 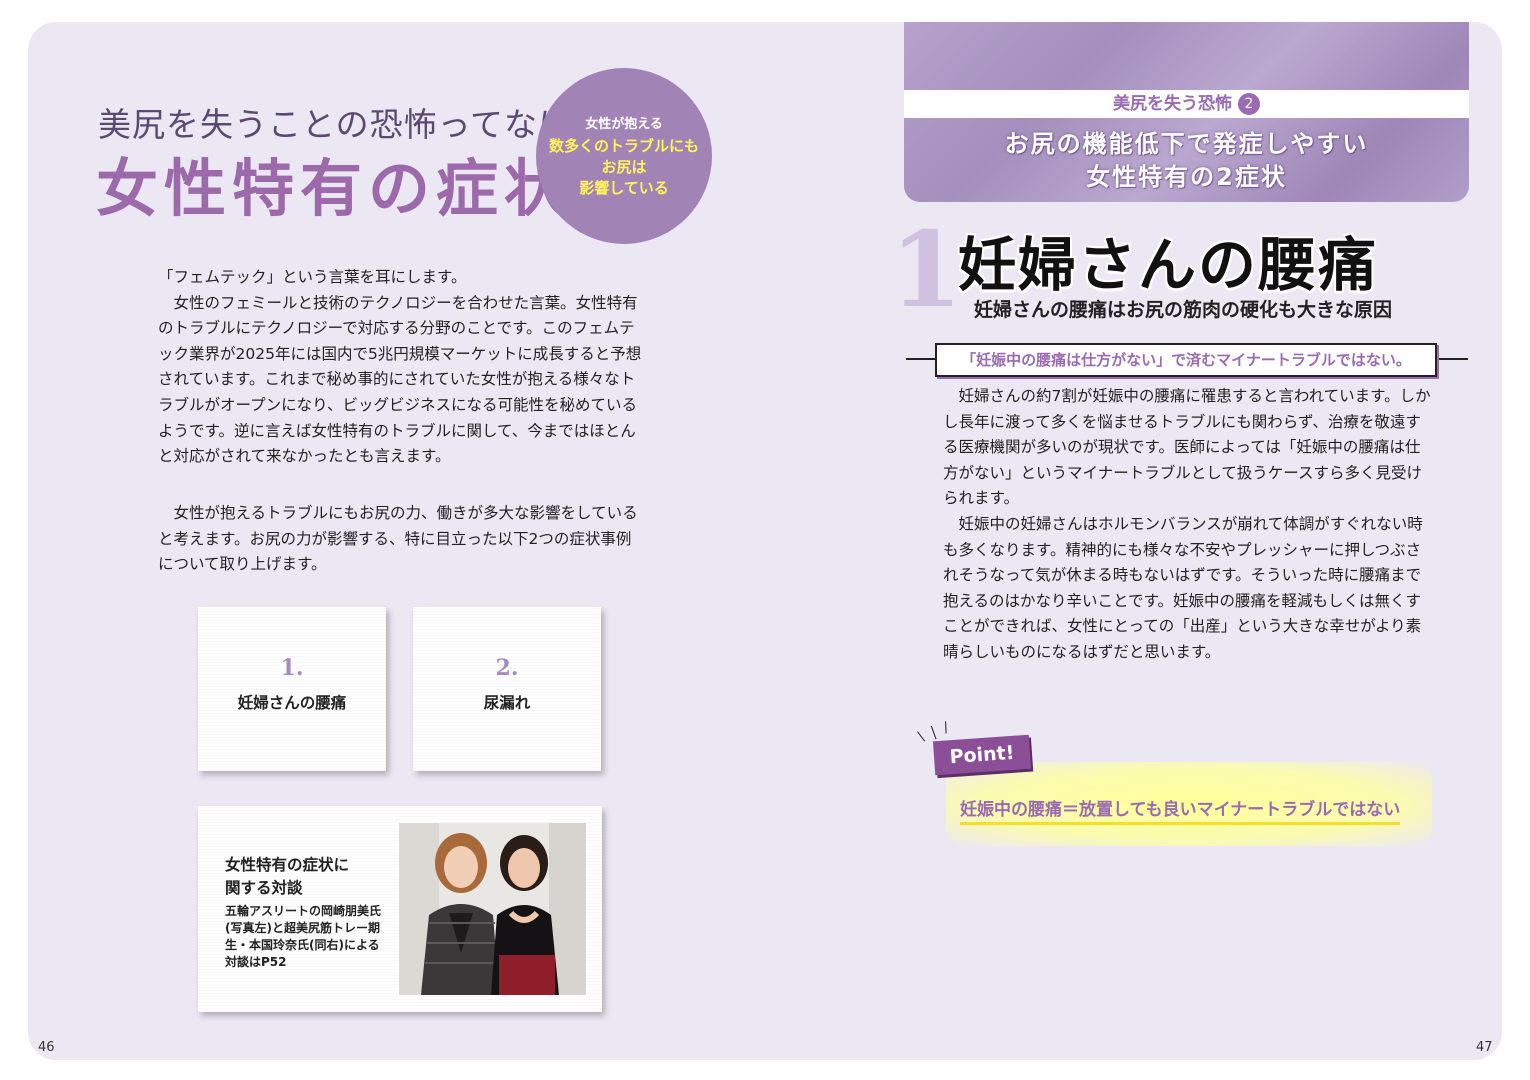 I want to click on banner-strip: 美尻を失う恐怖 2, so click(x=1186, y=104).